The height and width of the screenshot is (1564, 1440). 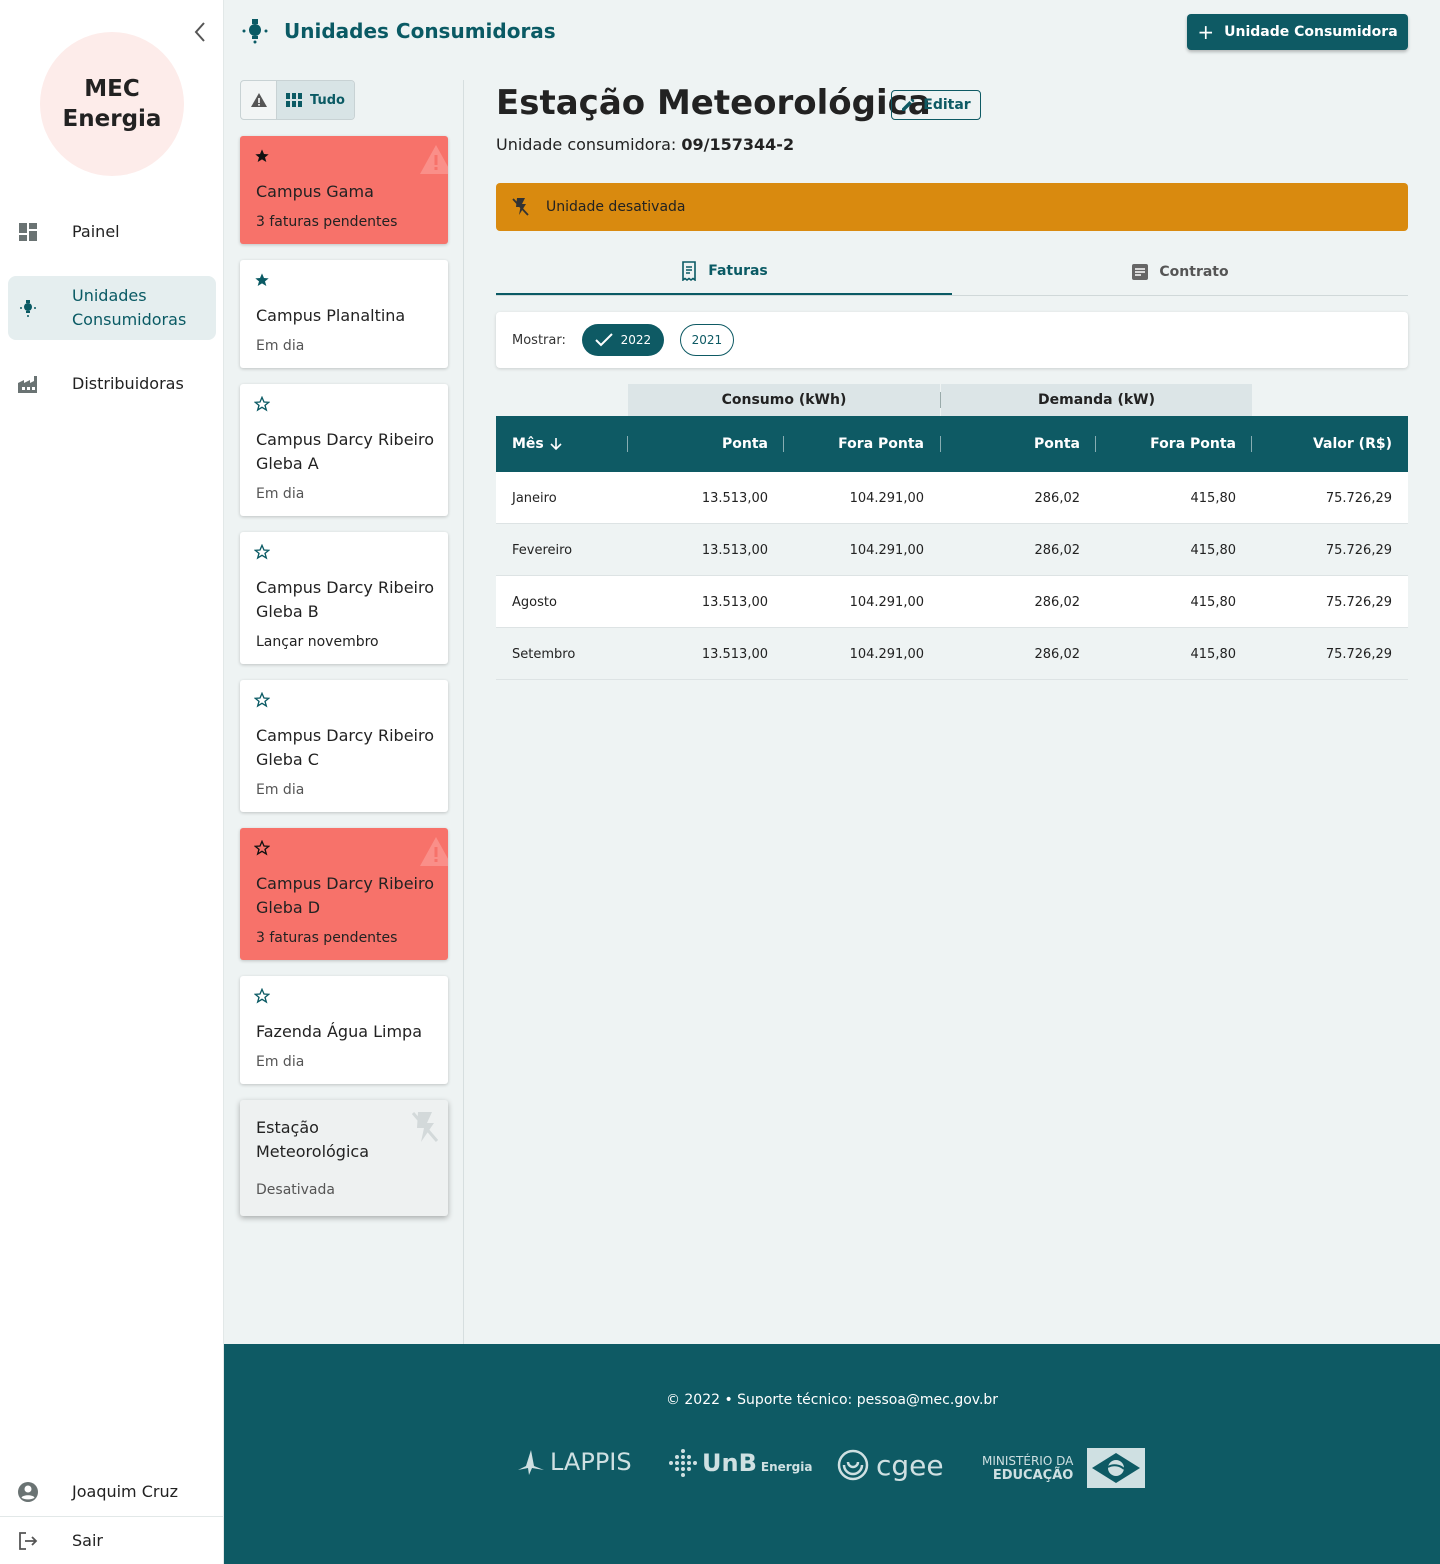 What do you see at coordinates (1116, 1468) in the screenshot?
I see `brazil-flag-icon` at bounding box center [1116, 1468].